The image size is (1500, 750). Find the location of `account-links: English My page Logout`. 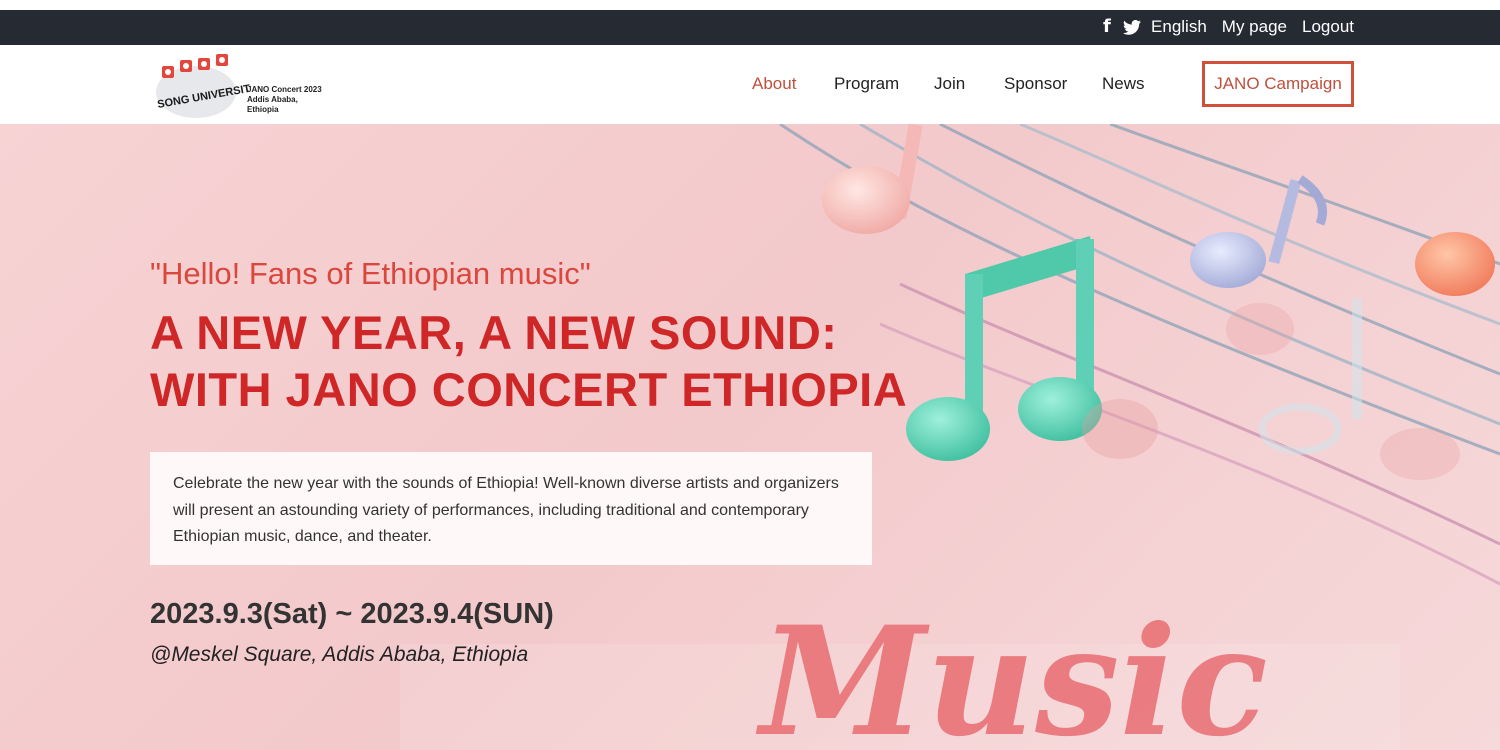

account-links: English My page Logout is located at coordinates (1252, 27).